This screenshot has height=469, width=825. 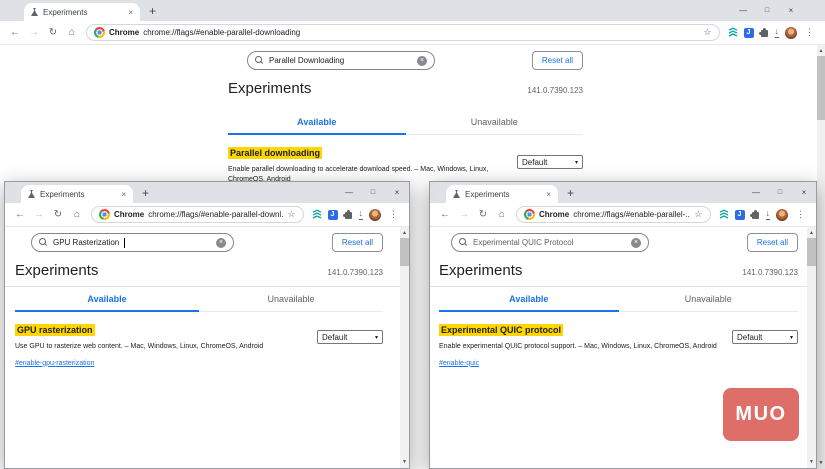 I want to click on flag-name: GPU rasterization, so click(x=55, y=330).